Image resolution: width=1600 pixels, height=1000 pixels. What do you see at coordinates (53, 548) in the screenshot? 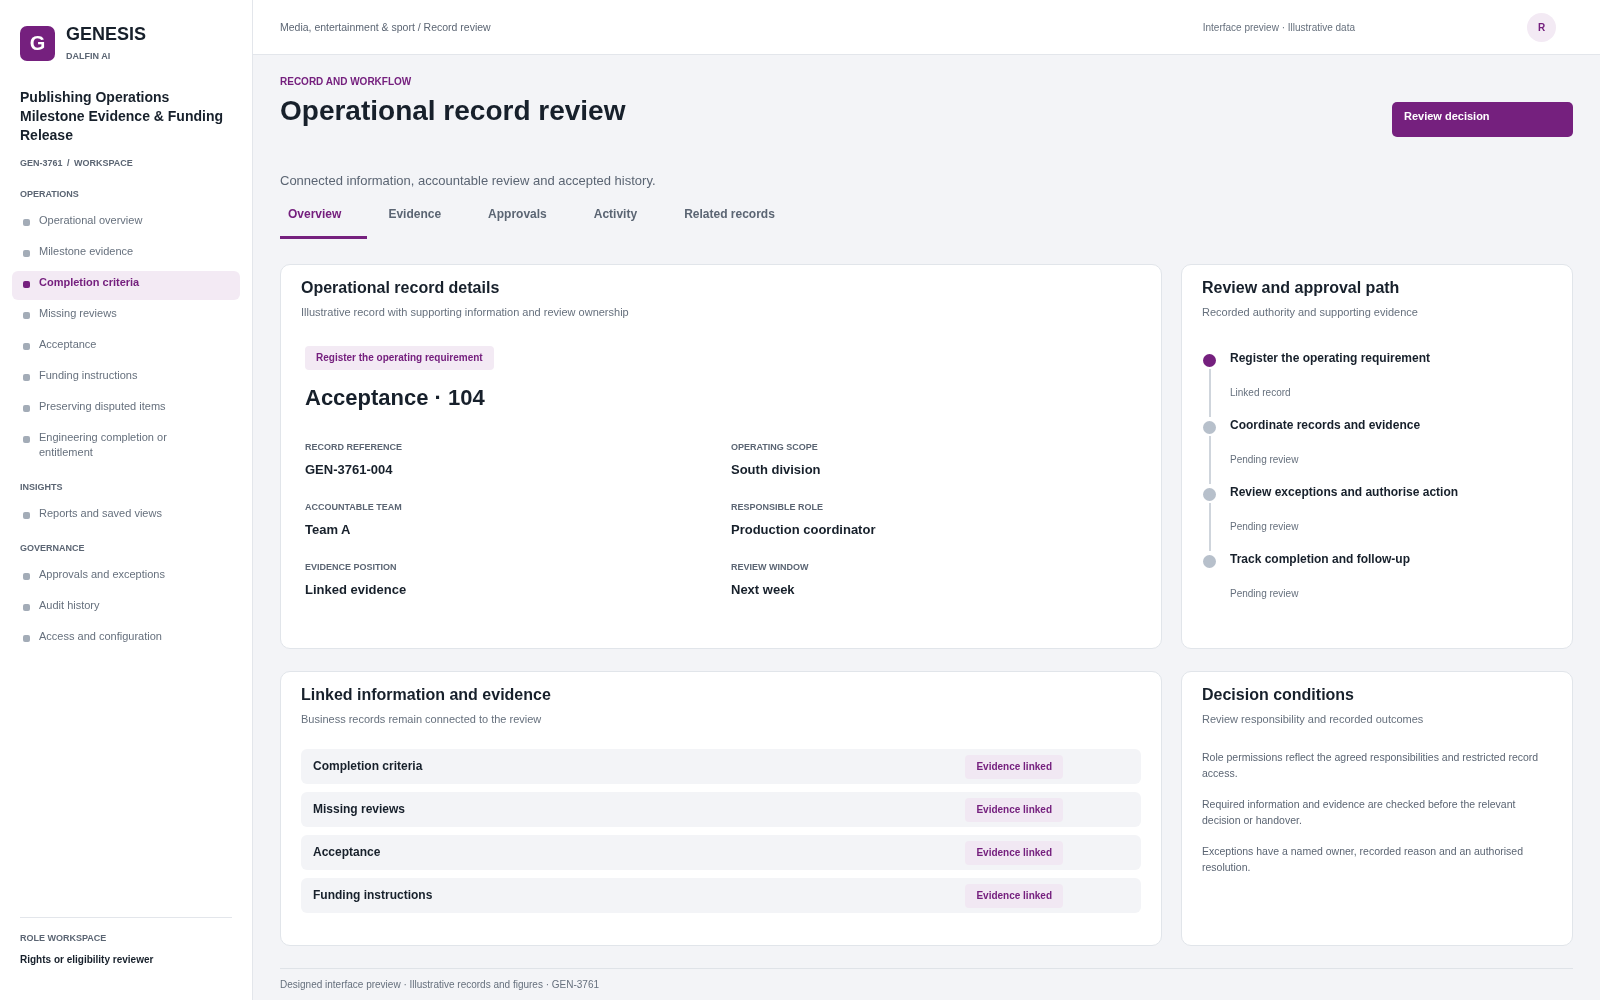
I see `section-heading: GOVERNANCE` at bounding box center [53, 548].